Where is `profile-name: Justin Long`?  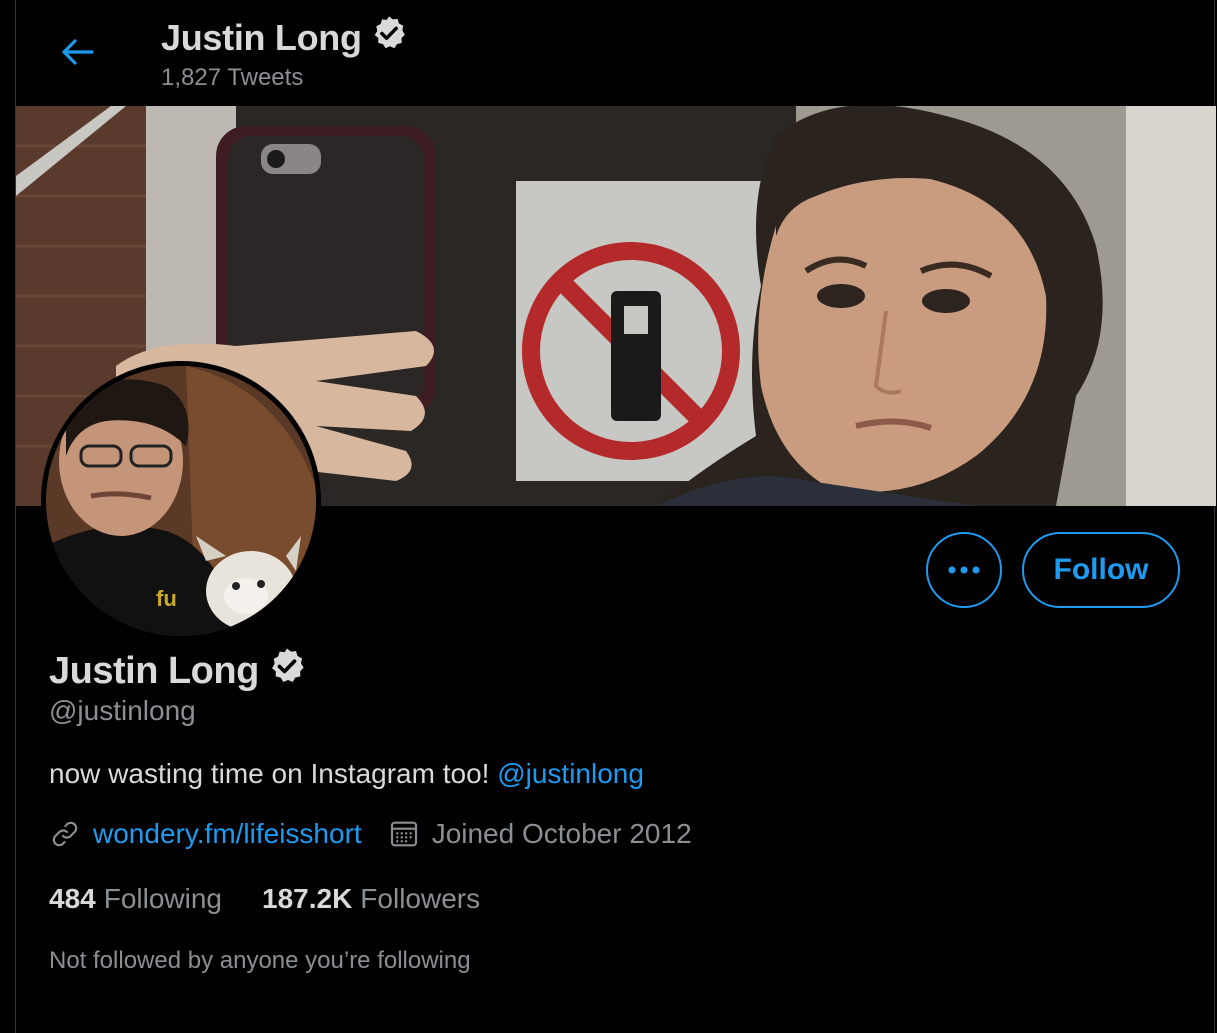
profile-name: Justin Long is located at coordinates (178, 671).